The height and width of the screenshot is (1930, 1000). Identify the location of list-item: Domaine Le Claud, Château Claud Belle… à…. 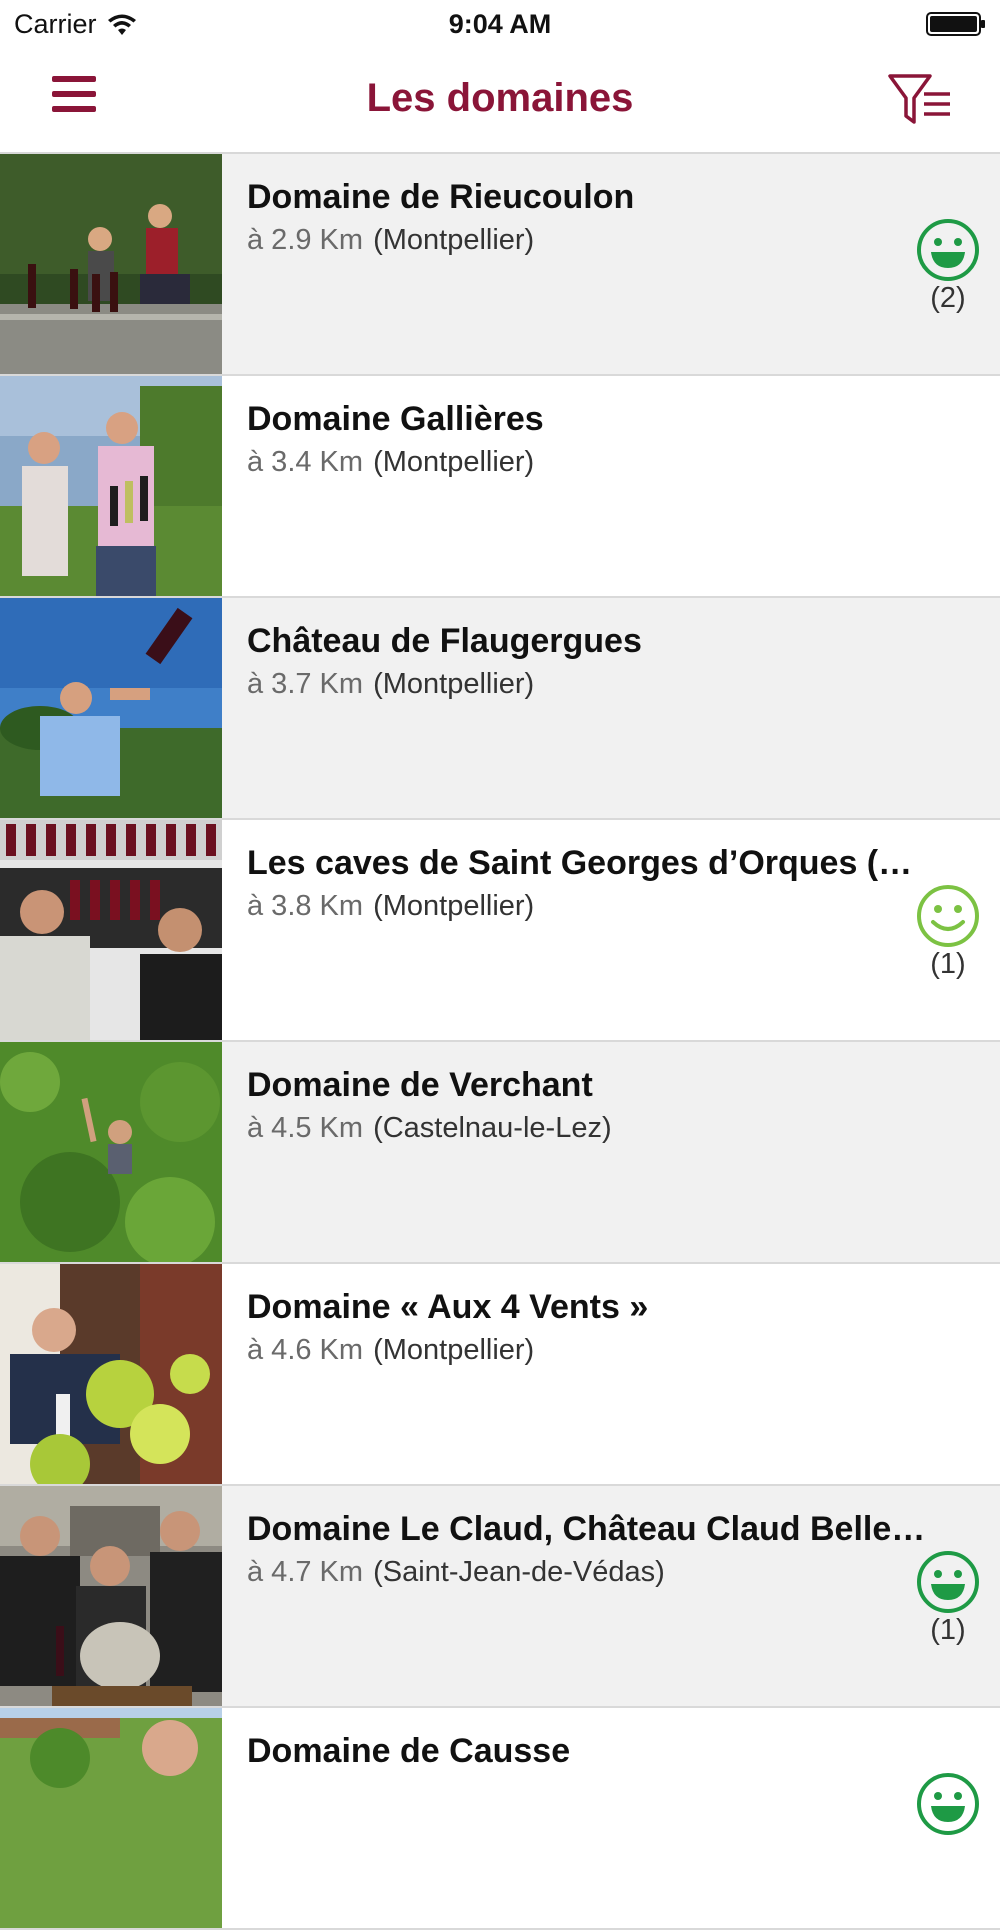
(500, 1597).